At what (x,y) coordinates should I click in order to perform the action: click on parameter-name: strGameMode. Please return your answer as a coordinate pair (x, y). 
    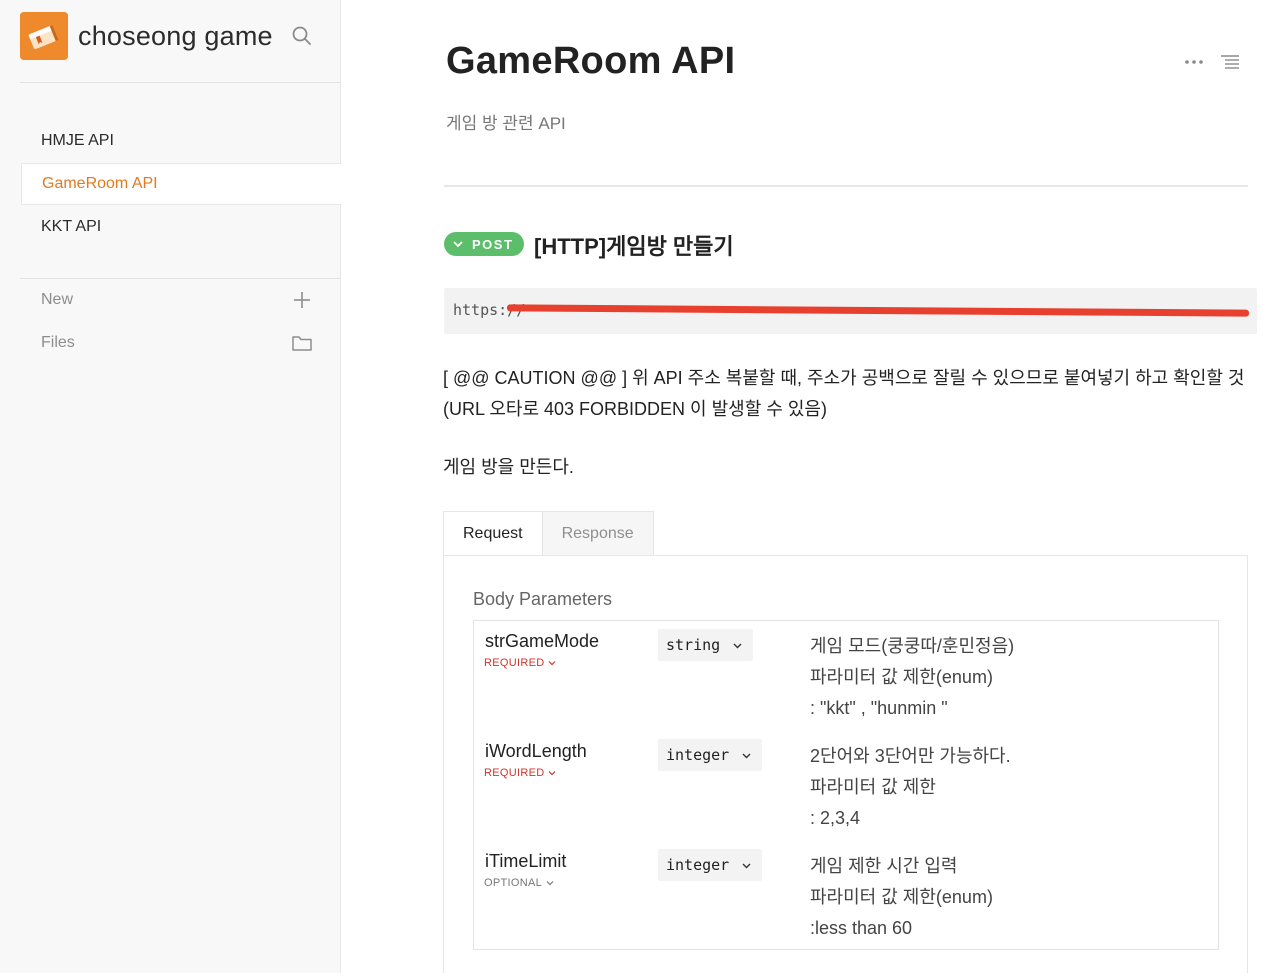
    Looking at the image, I should click on (542, 641).